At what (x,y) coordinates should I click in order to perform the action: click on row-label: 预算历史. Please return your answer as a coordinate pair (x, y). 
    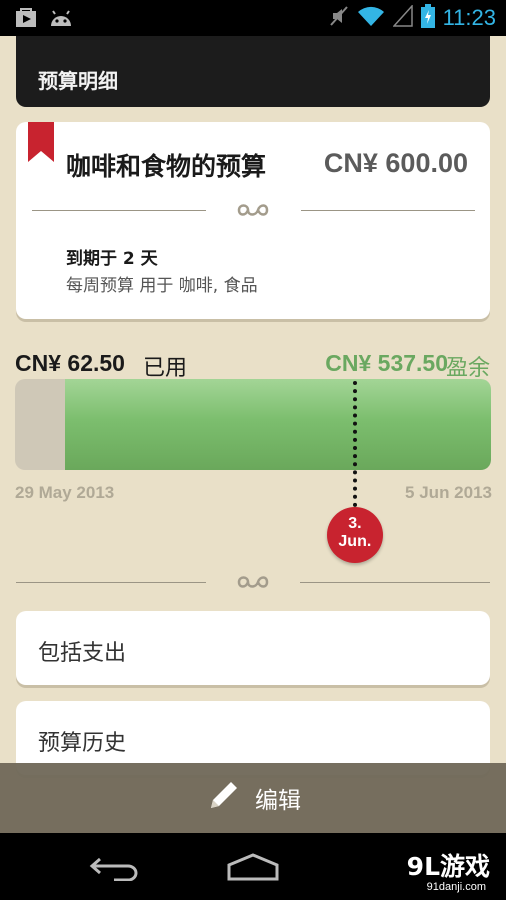
    Looking at the image, I should click on (82, 743).